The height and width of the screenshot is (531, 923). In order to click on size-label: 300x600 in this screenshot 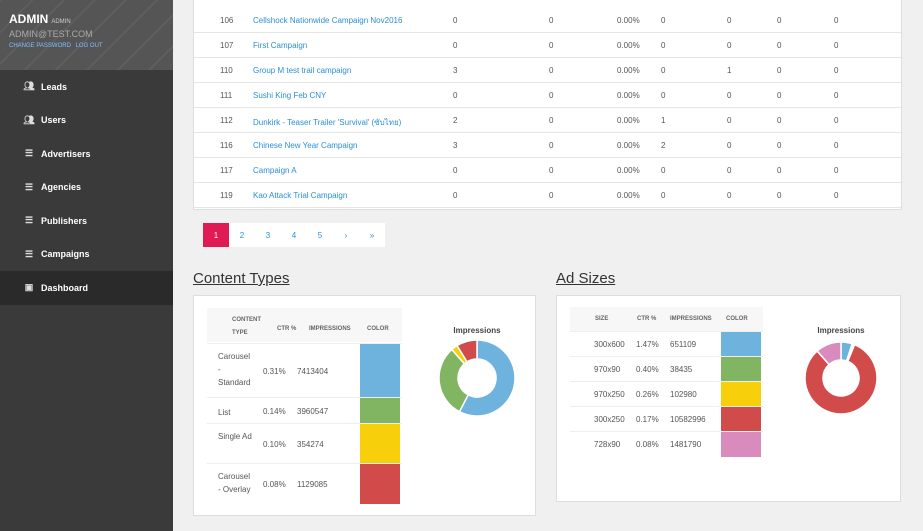, I will do `click(609, 344)`.